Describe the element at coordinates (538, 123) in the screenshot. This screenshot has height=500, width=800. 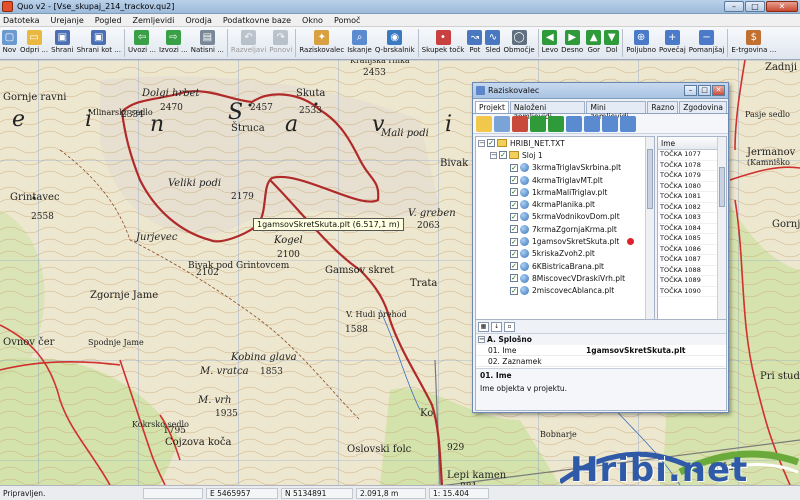
I see `move-up-icon` at that location.